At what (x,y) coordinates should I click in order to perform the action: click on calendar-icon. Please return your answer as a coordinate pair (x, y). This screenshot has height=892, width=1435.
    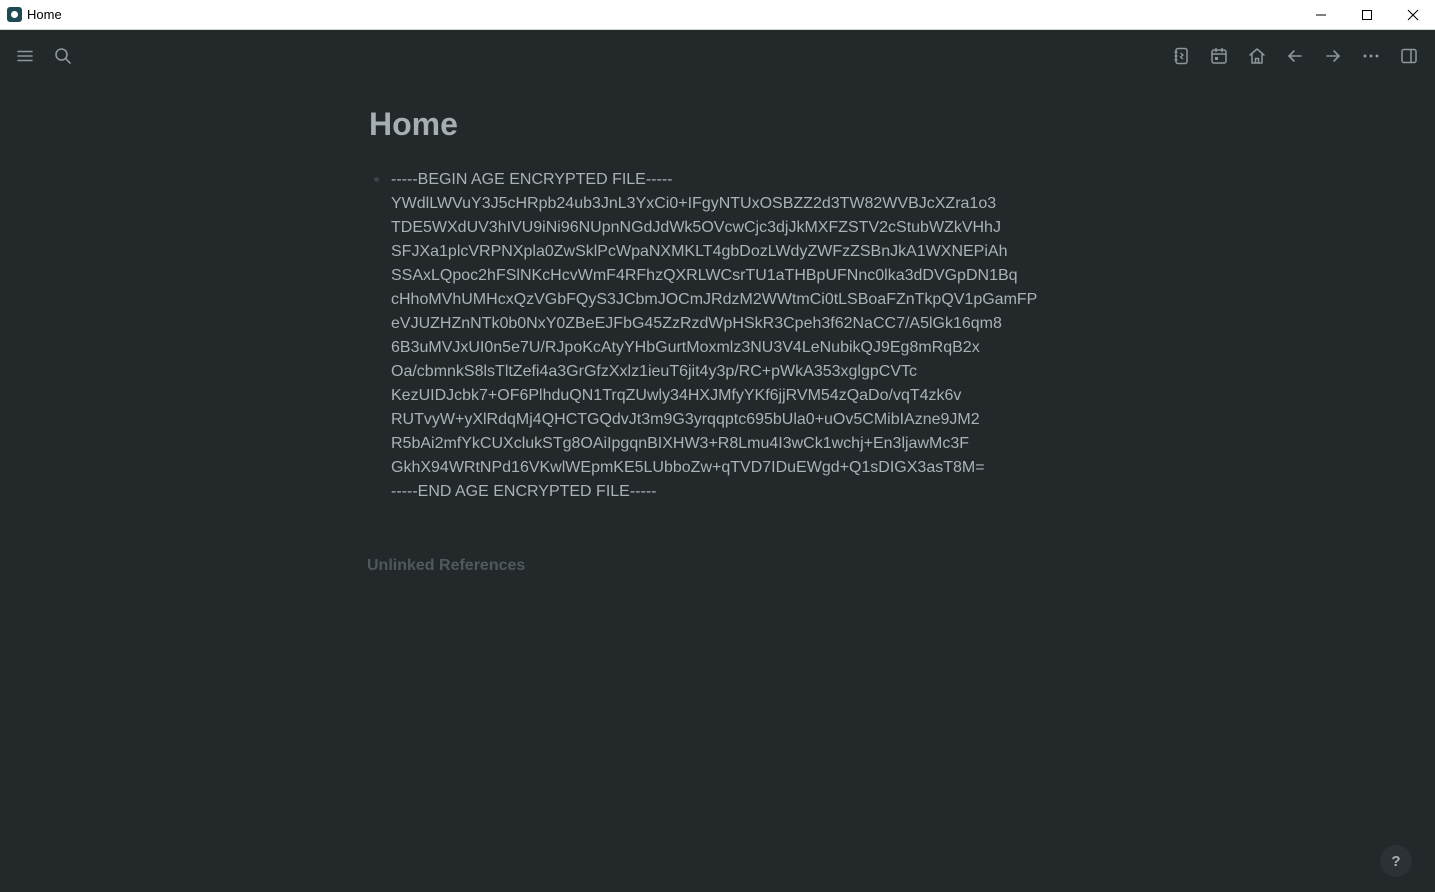
    Looking at the image, I should click on (1219, 55).